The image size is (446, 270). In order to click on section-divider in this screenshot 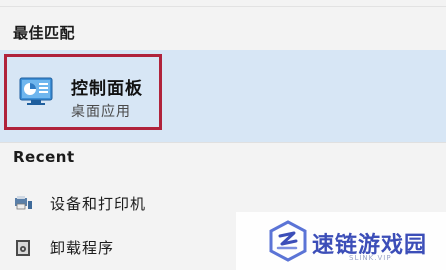, I will do `click(223, 142)`.